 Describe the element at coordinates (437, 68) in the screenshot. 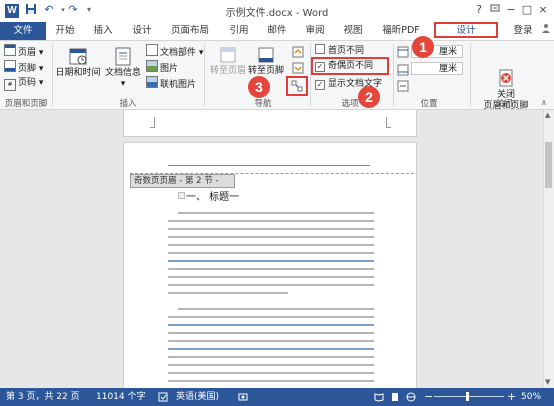

I see `footer-position-input: 厘米` at that location.